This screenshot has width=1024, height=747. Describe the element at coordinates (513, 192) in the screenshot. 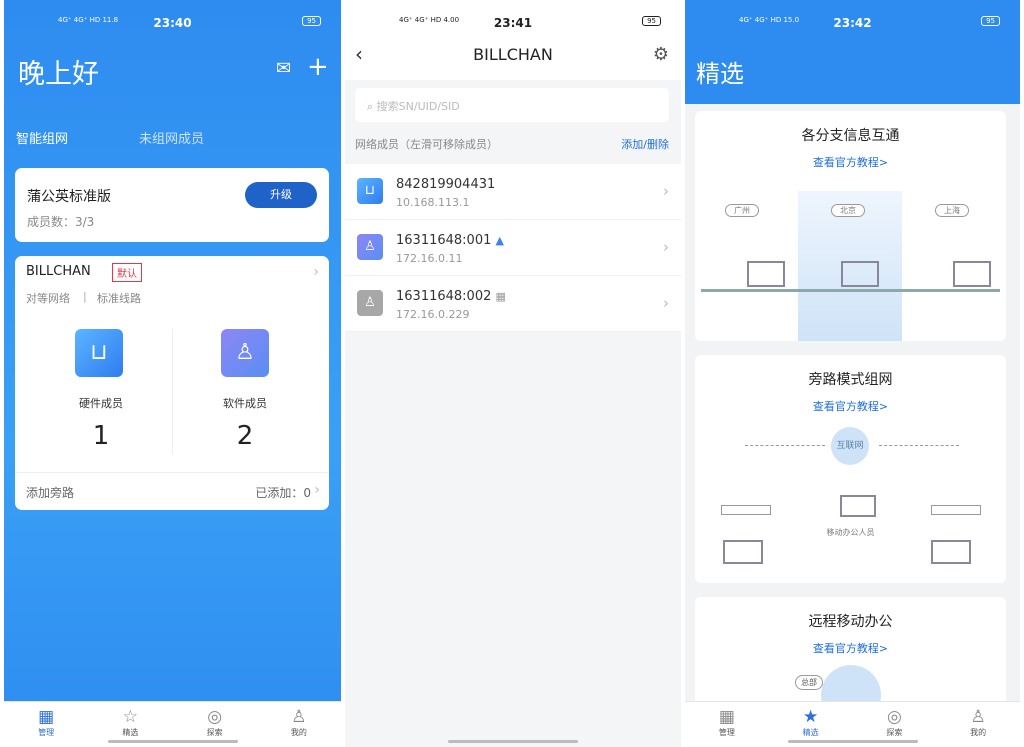

I see `member-row: ⊔ 842819904431 10.168.113.1 ›` at that location.